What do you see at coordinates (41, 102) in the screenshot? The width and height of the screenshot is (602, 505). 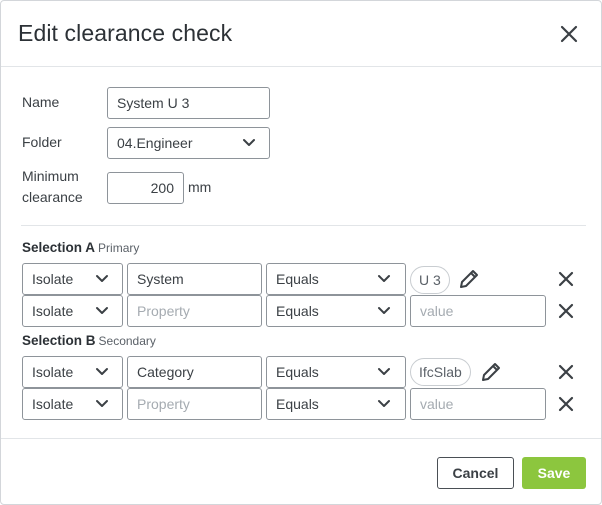 I see `name-label: Name` at bounding box center [41, 102].